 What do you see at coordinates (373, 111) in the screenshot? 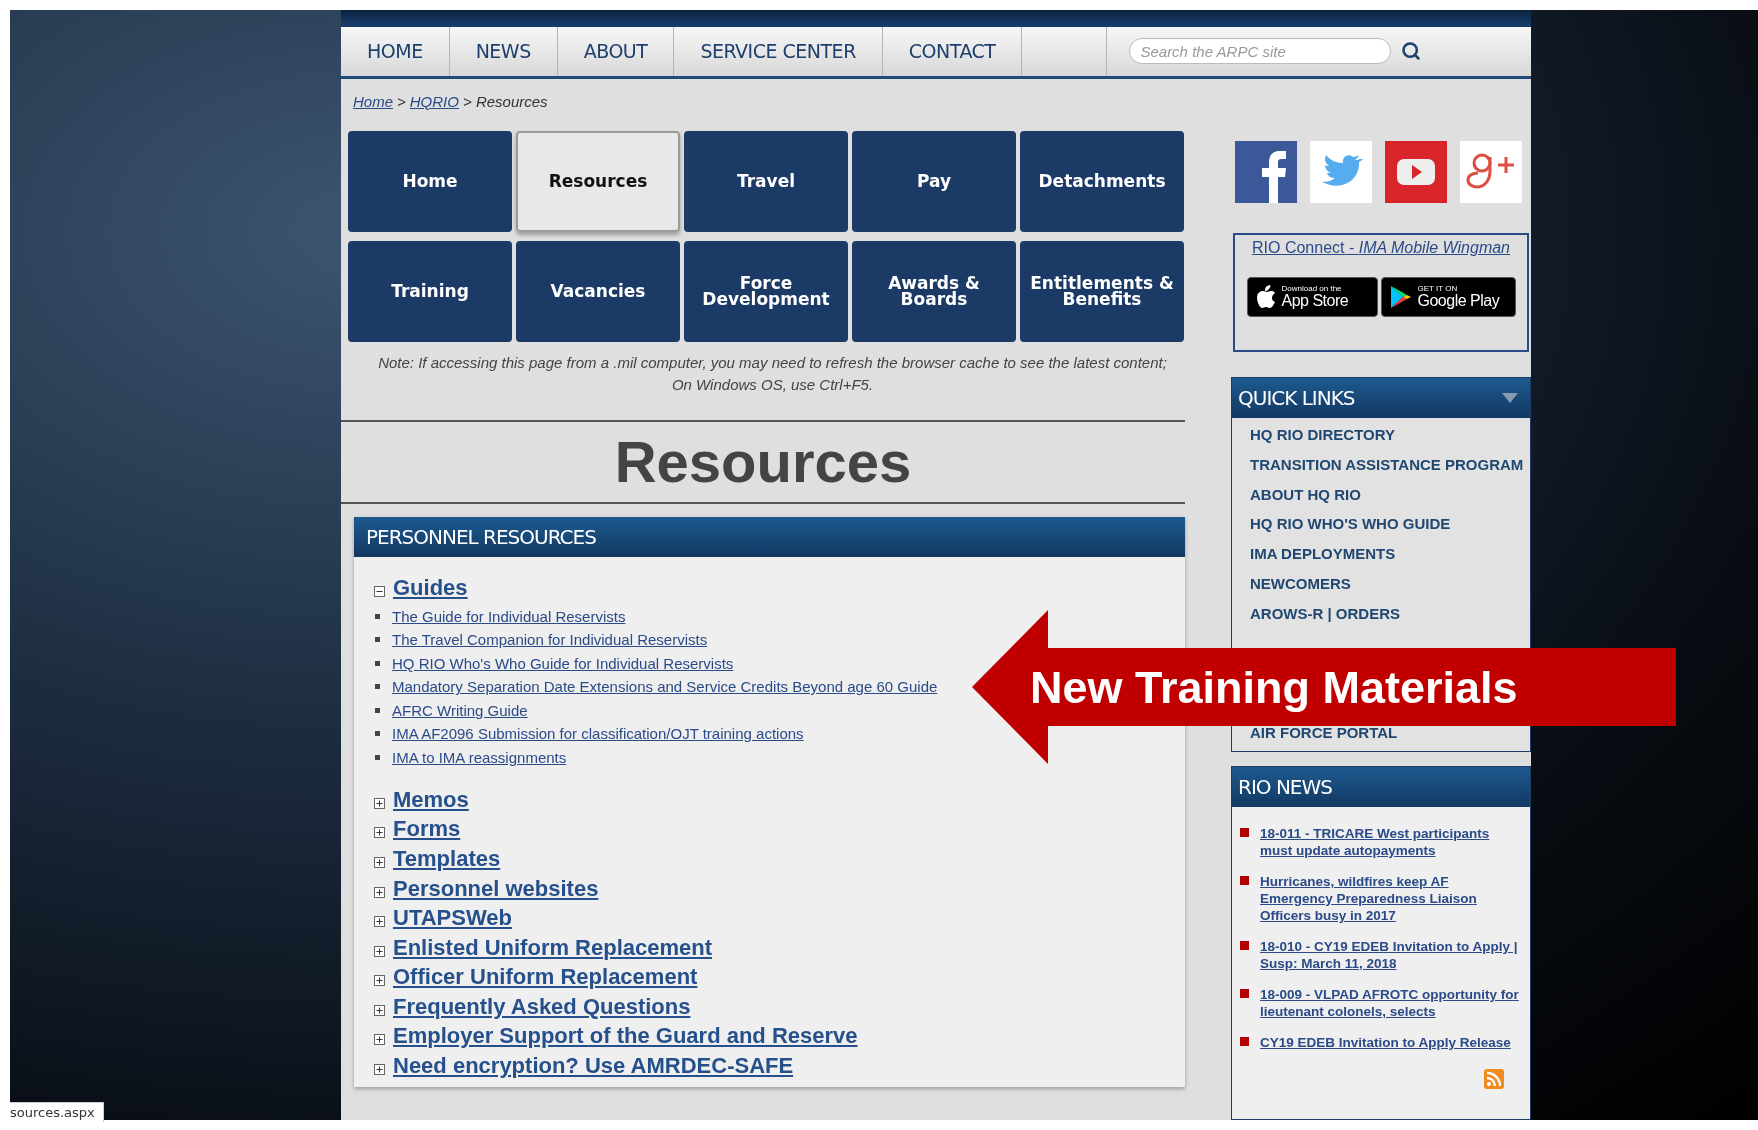
I see `breadcrumb-link: Home` at bounding box center [373, 111].